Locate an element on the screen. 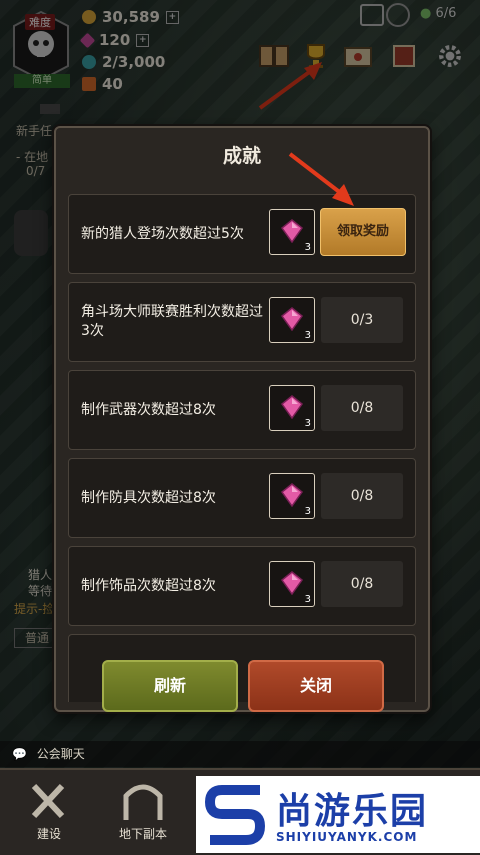 Image resolution: width=480 pixels, height=855 pixels. achievement-text: 角斗场大师联赛胜利次数超过3次 is located at coordinates (172, 321).